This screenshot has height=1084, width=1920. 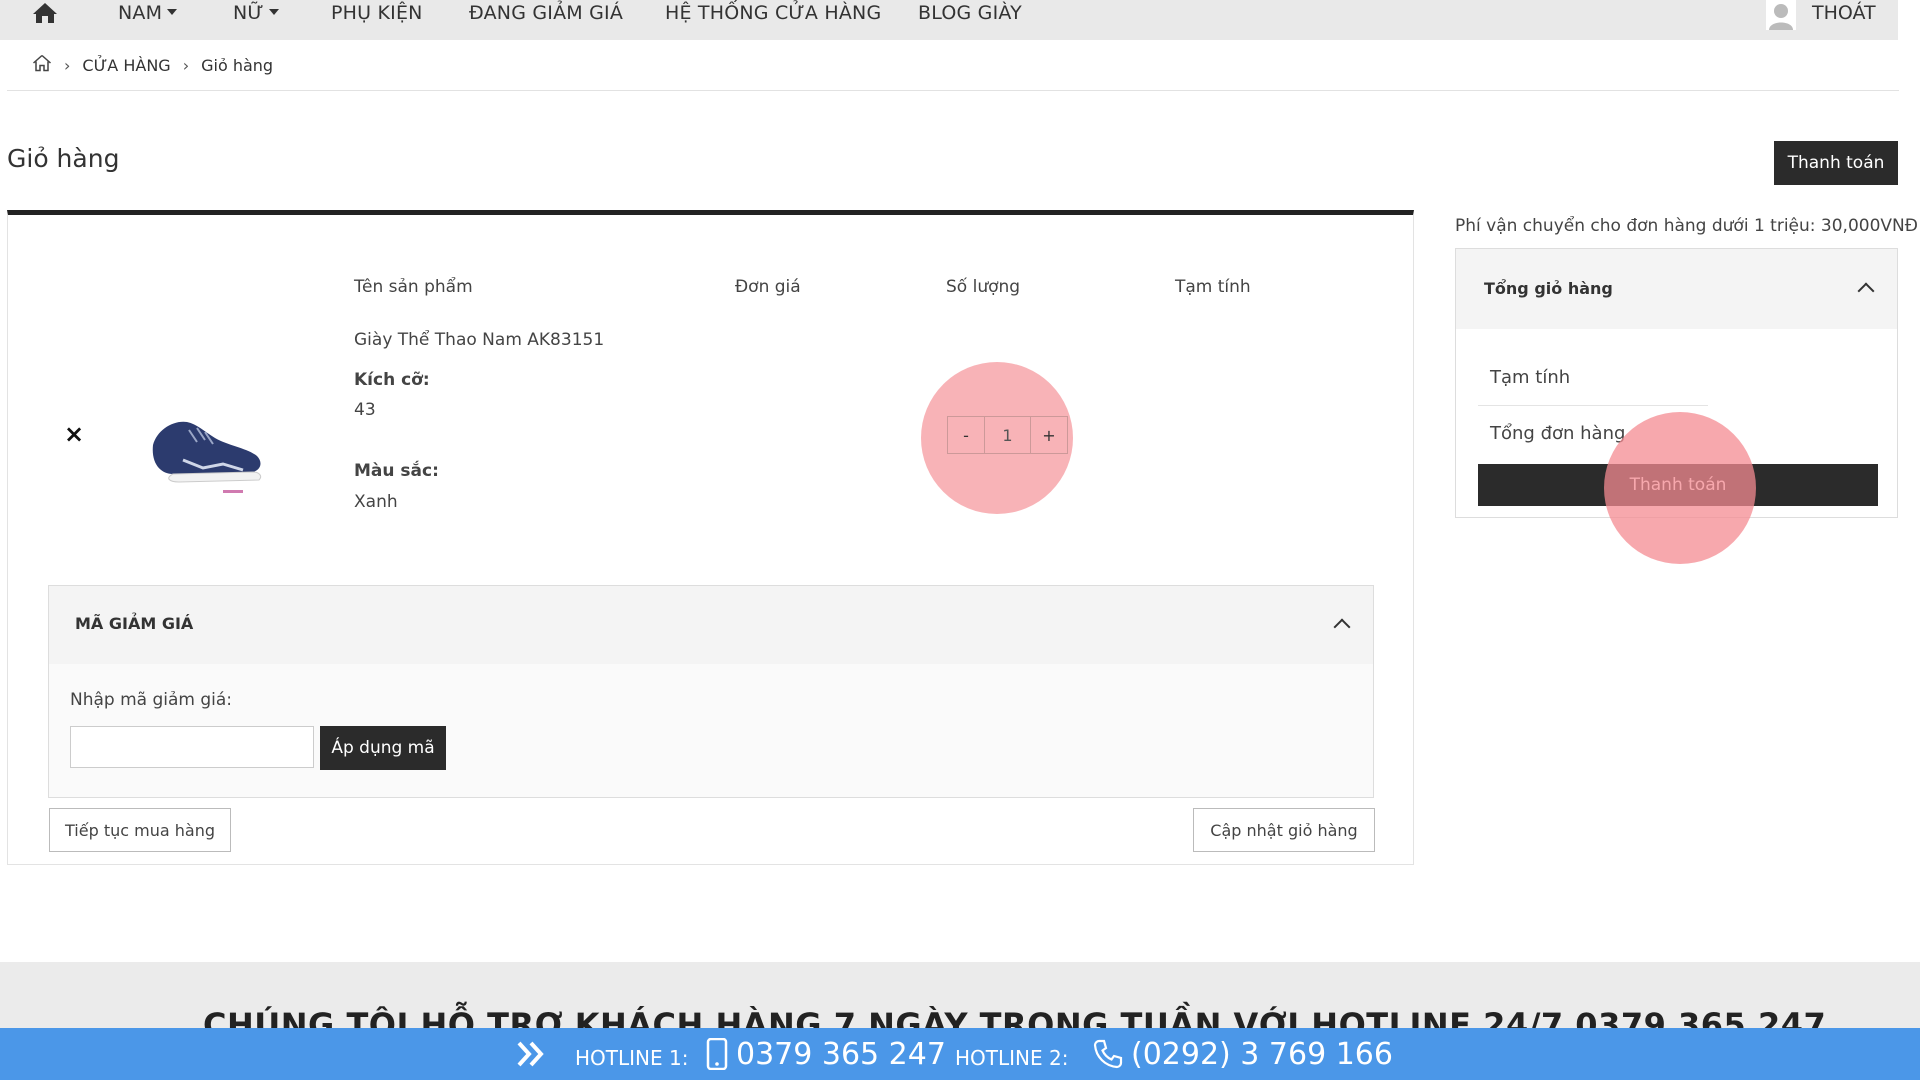 I want to click on continue-shopping-button: Tiếp tục mua hàng, so click(x=140, y=830).